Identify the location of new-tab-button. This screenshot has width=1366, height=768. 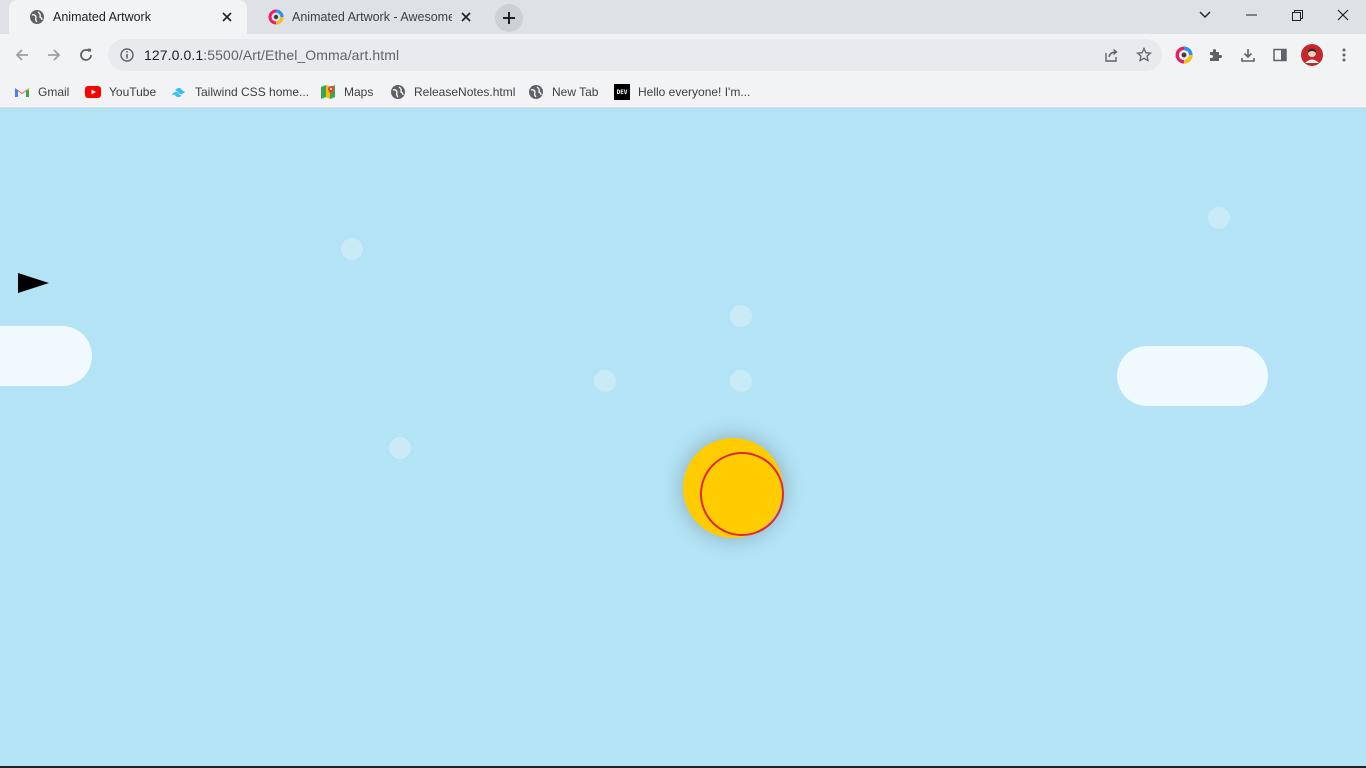
(509, 18).